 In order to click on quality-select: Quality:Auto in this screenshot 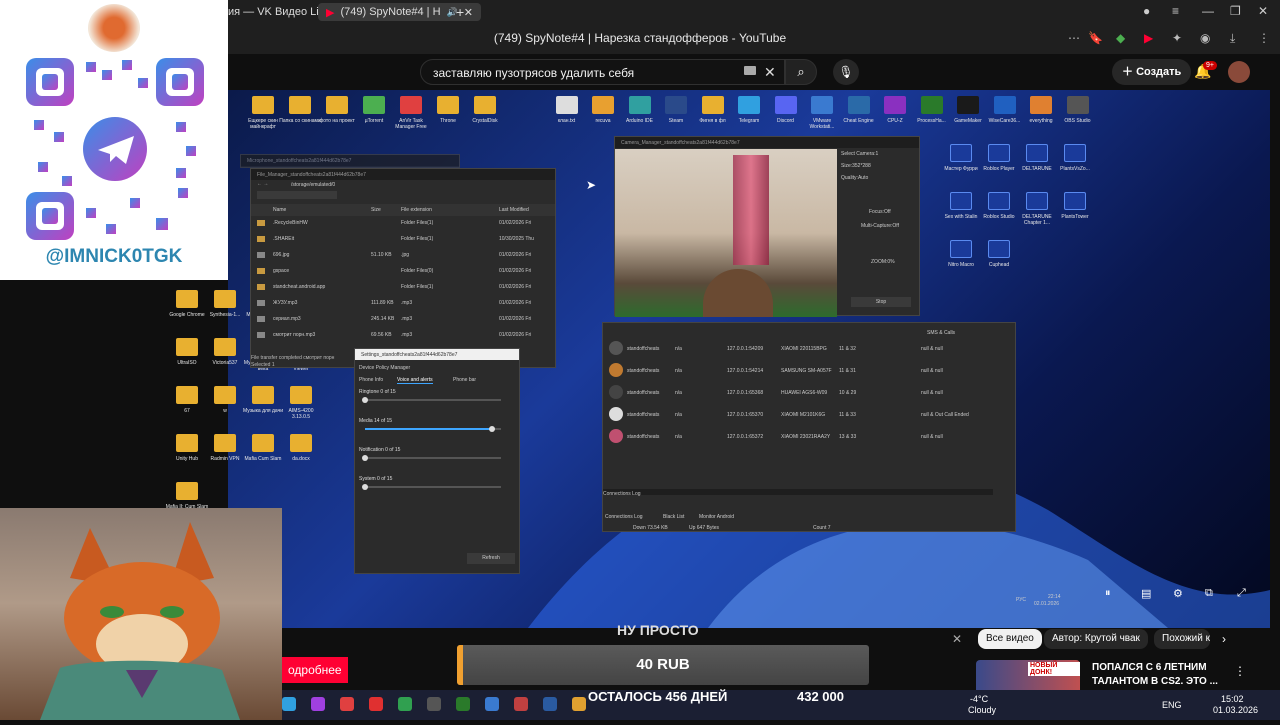, I will do `click(854, 178)`.